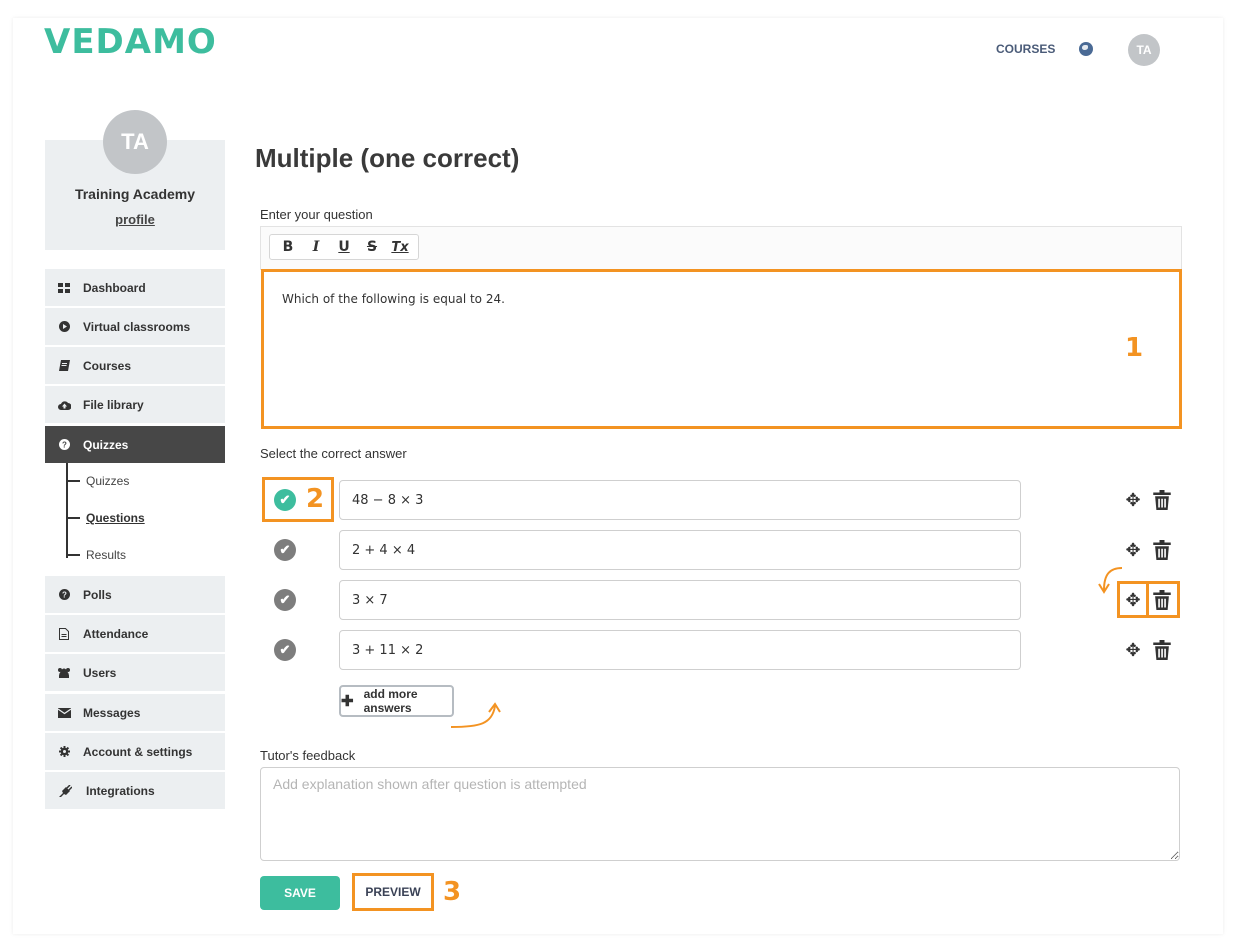  What do you see at coordinates (135, 444) in the screenshot?
I see `sidebar-item-quizzes: ? Quizzes` at bounding box center [135, 444].